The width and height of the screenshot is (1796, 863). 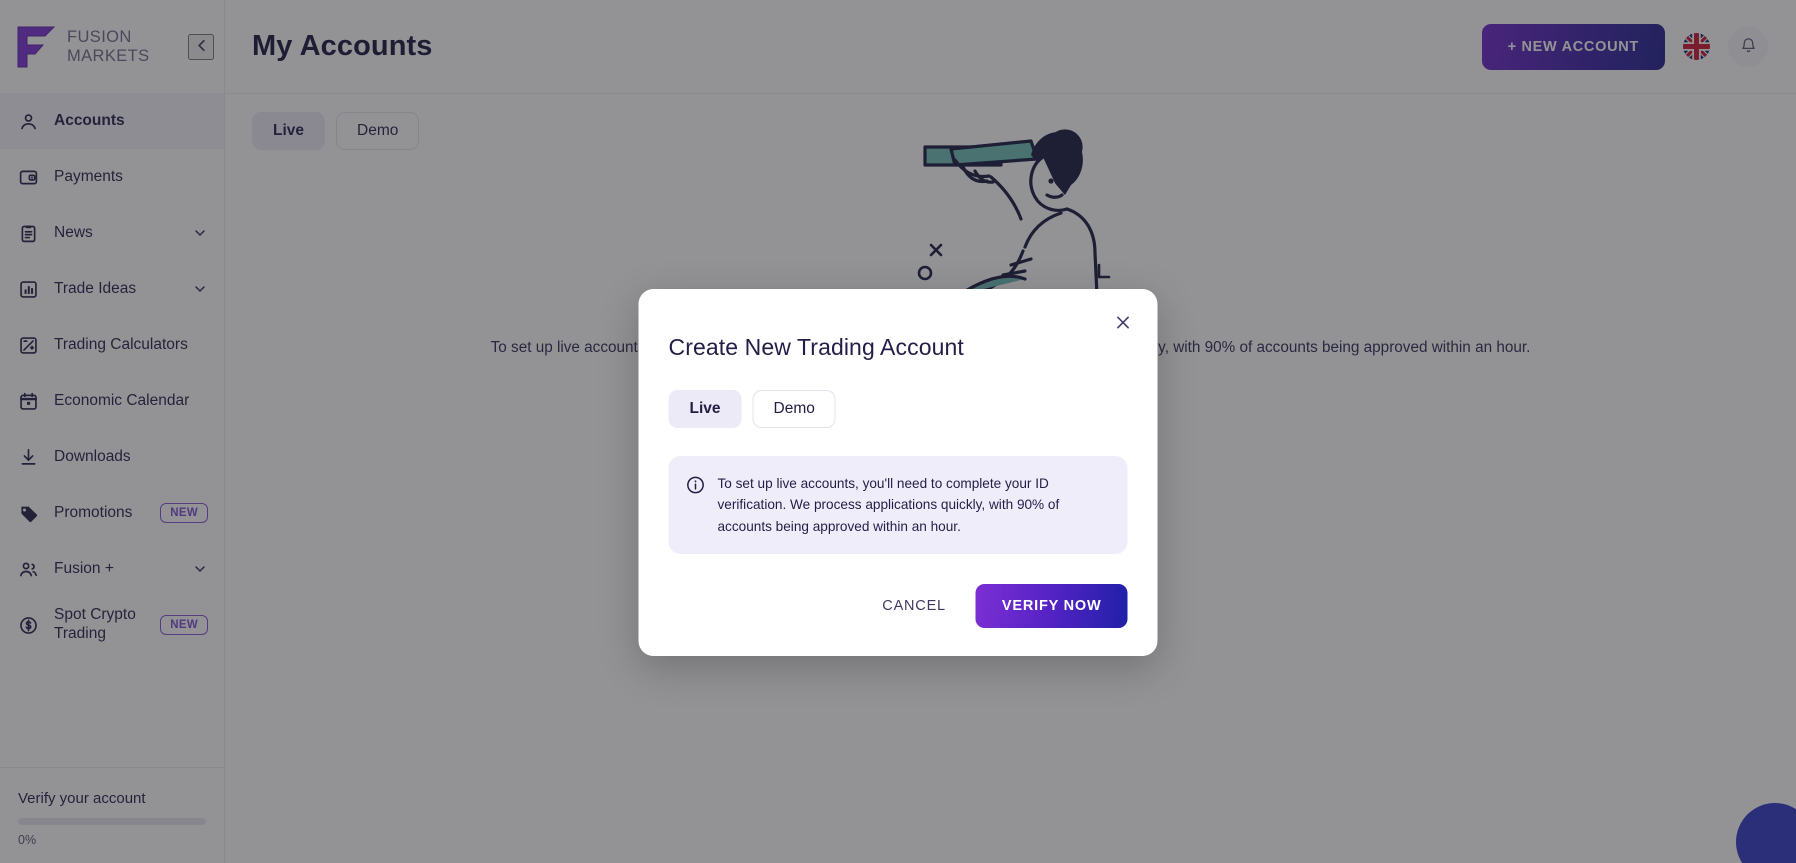 What do you see at coordinates (816, 347) in the screenshot?
I see `modal-title: Create New Trading Account` at bounding box center [816, 347].